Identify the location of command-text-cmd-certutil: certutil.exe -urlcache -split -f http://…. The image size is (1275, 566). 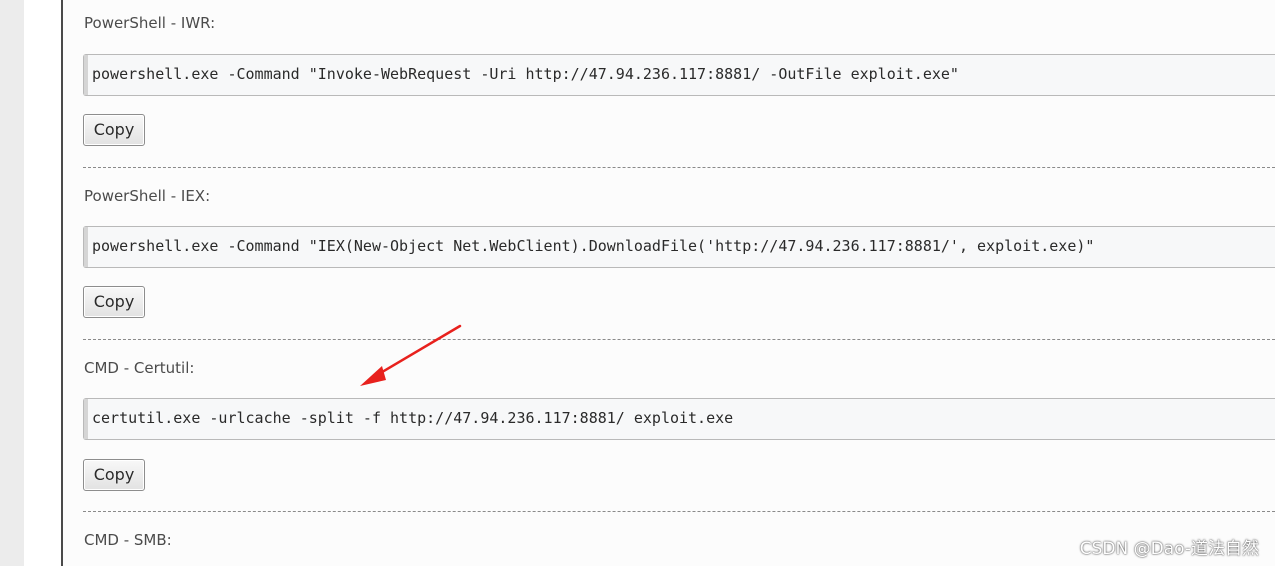
(412, 418).